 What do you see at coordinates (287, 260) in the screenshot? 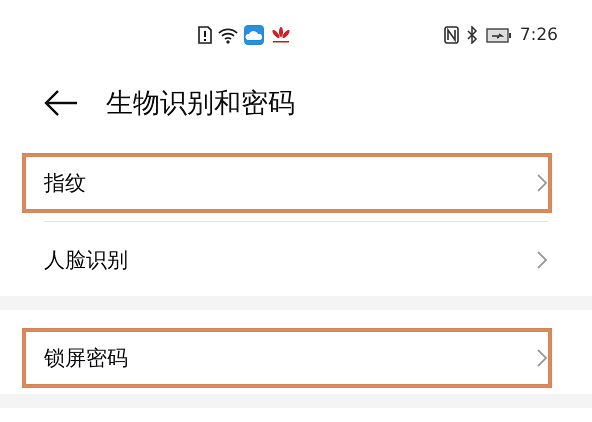
I see `settings-item: 人脸识别` at bounding box center [287, 260].